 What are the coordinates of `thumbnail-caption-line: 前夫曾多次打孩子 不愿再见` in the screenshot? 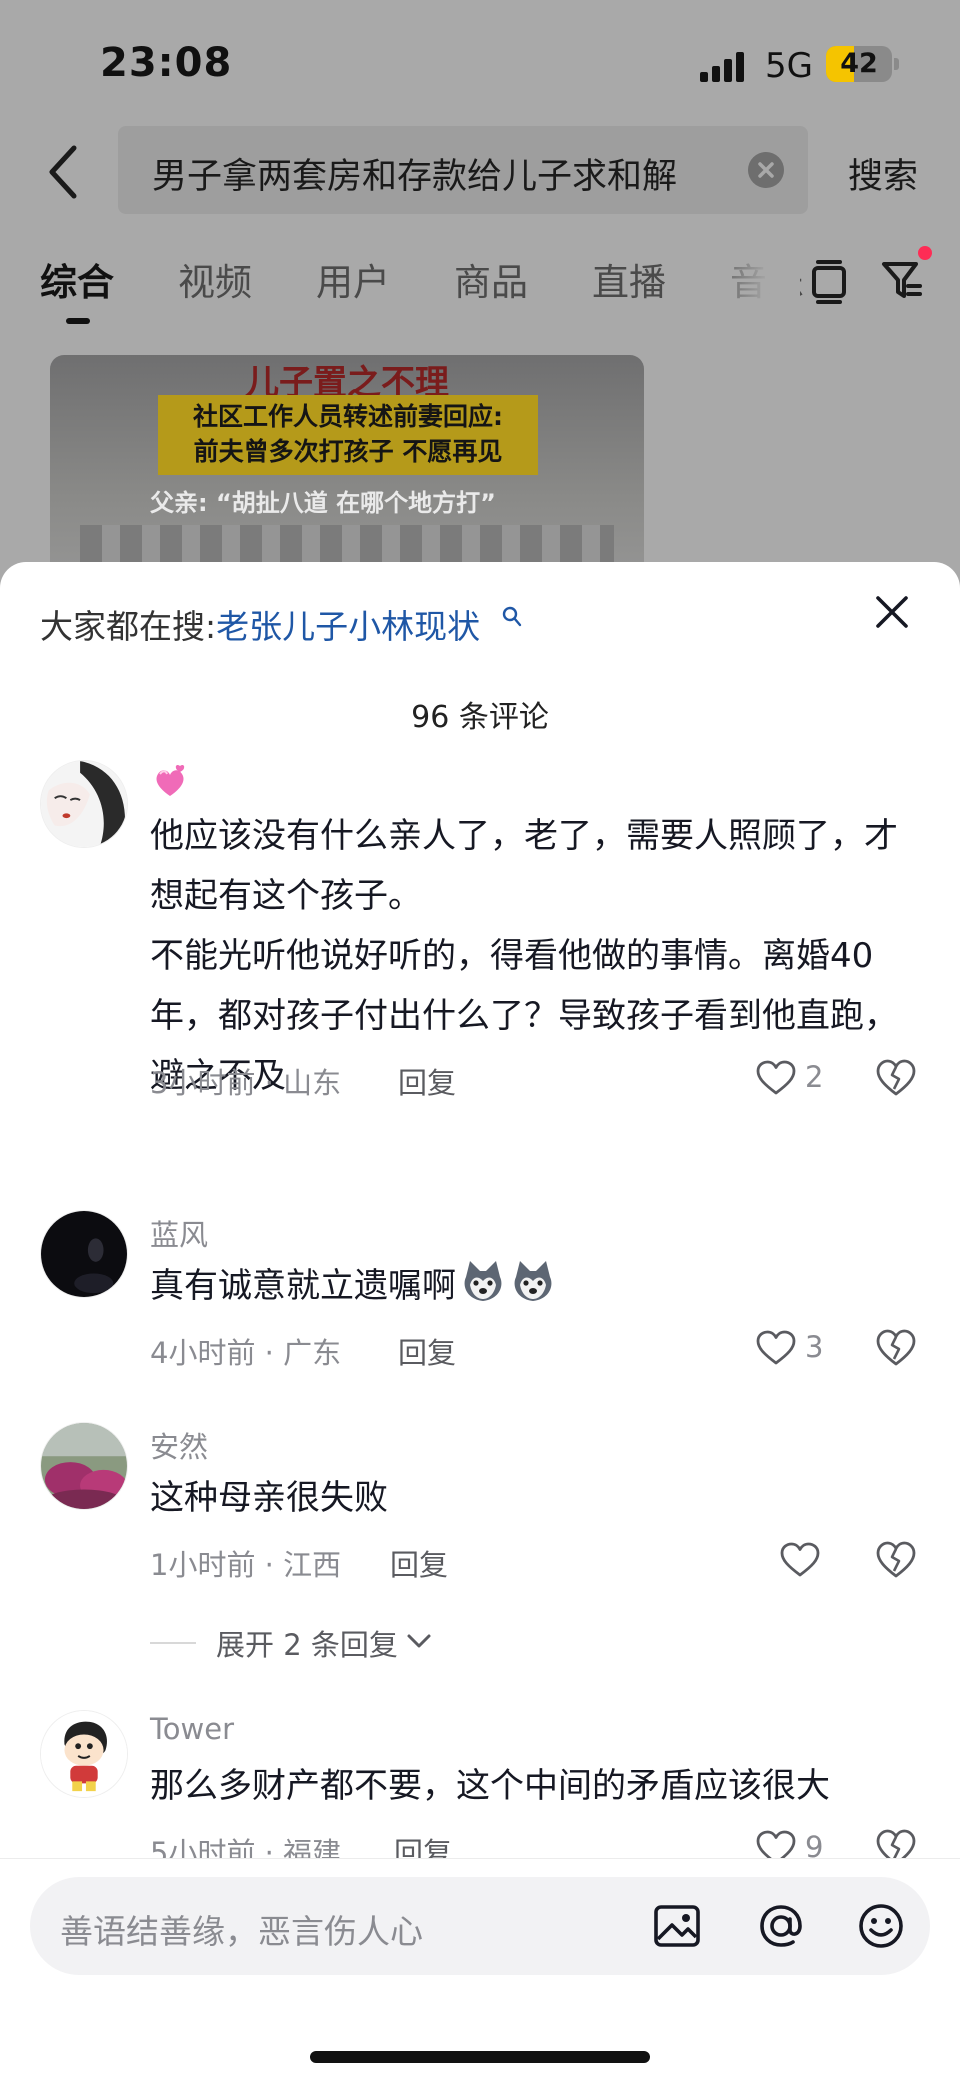 It's located at (348, 451).